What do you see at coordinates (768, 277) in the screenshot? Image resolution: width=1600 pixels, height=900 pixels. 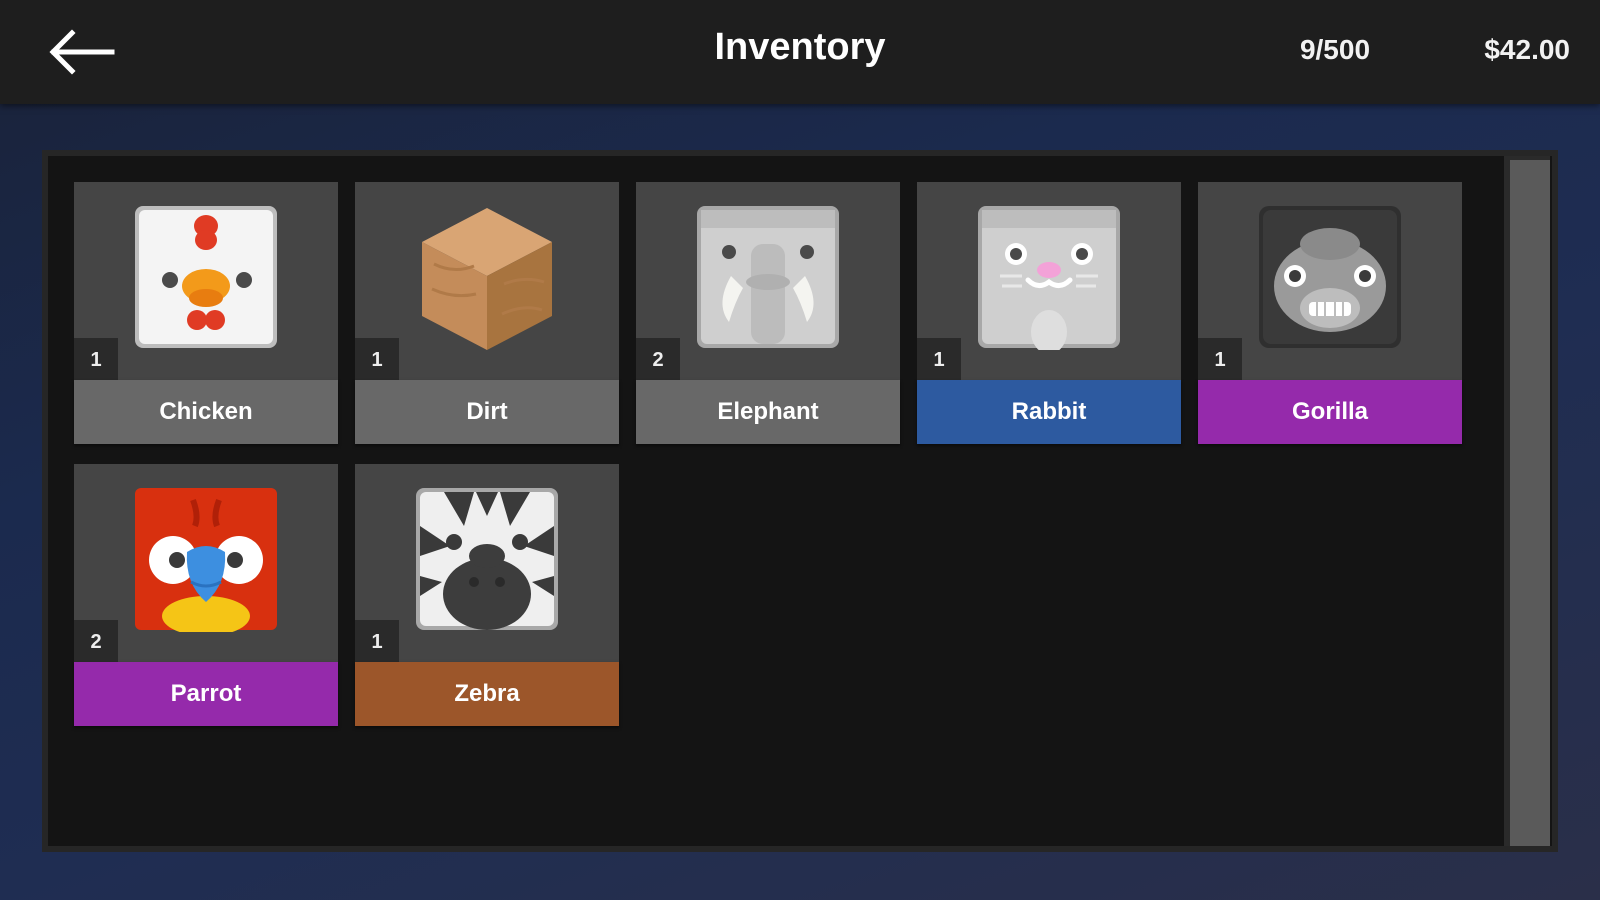 I see `elephant-icon` at bounding box center [768, 277].